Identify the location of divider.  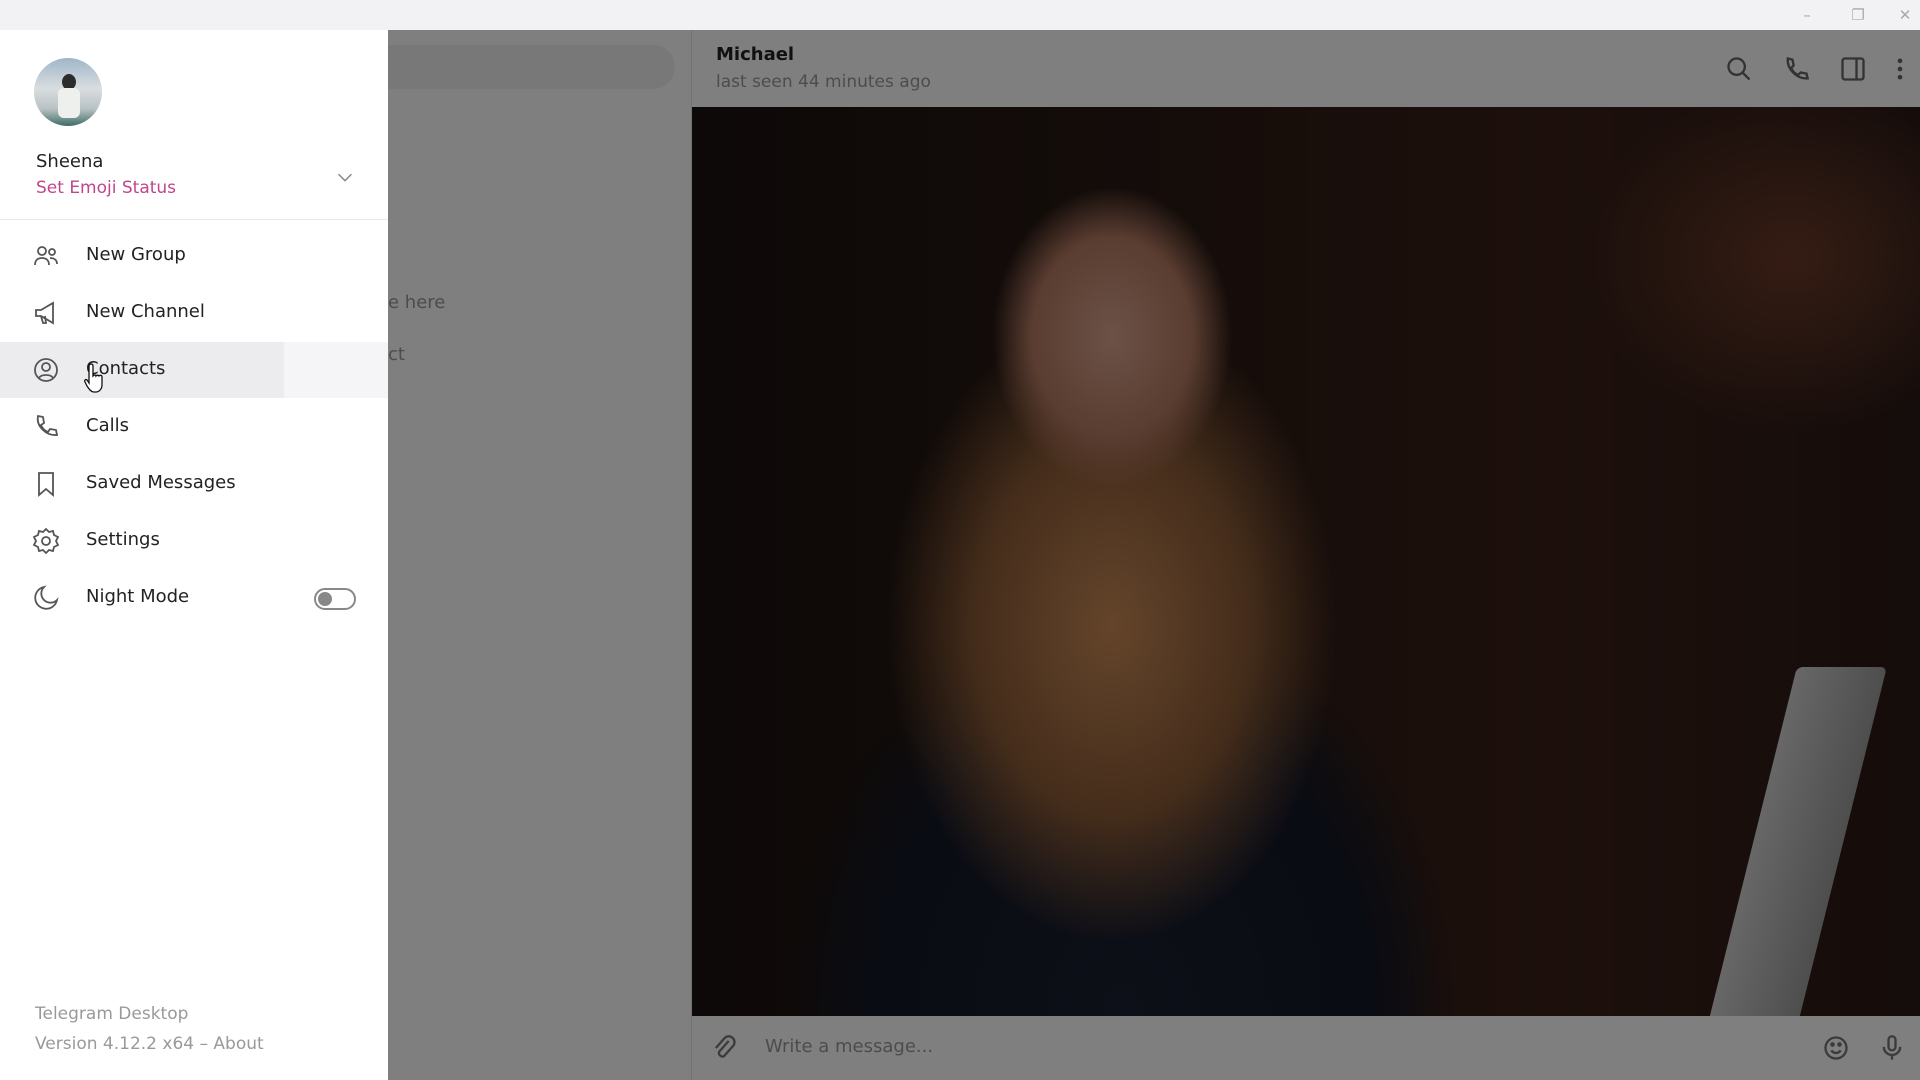
(194, 219).